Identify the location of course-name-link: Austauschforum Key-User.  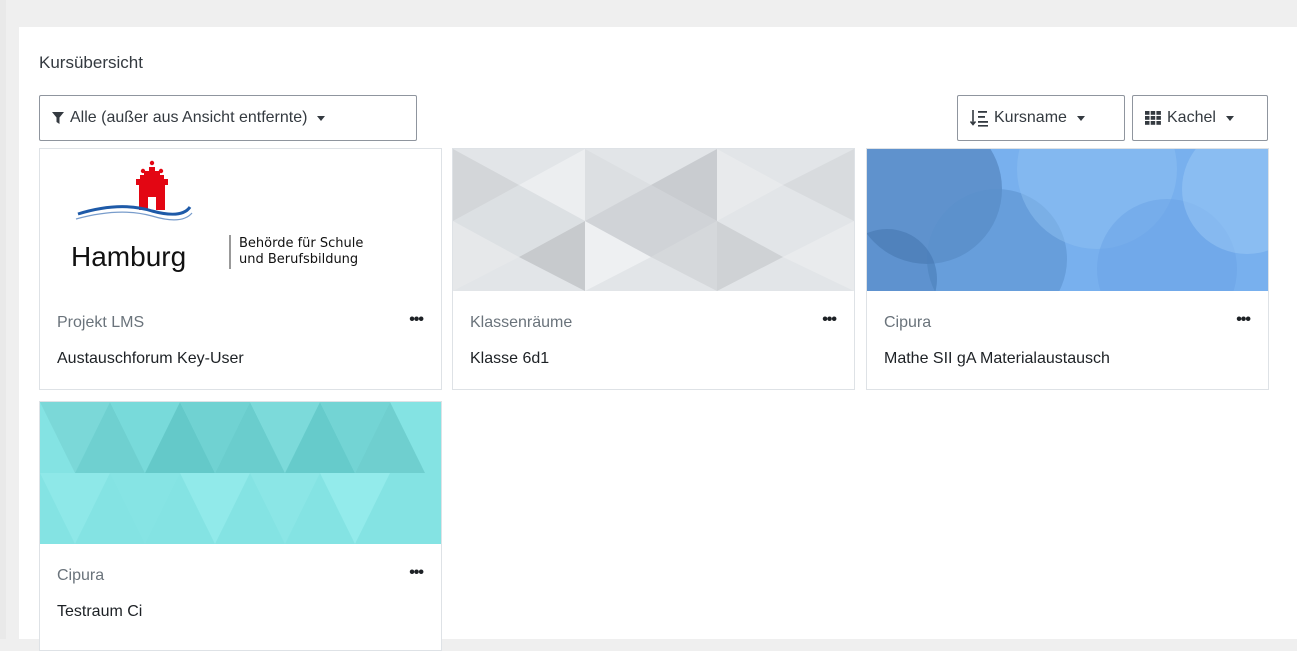
(150, 359).